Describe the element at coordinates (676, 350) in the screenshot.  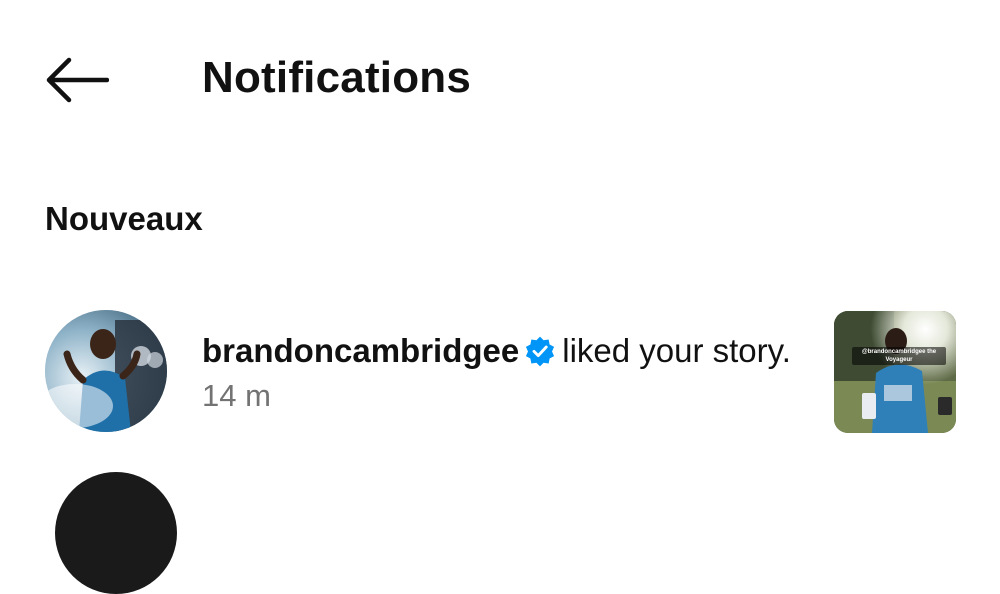
I see `notification-action: liked your story.` at that location.